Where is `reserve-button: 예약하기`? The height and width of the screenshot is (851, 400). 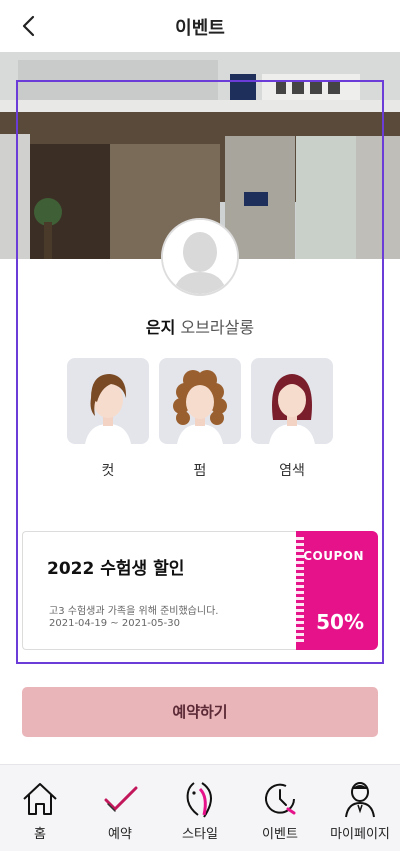 reserve-button: 예약하기 is located at coordinates (200, 712).